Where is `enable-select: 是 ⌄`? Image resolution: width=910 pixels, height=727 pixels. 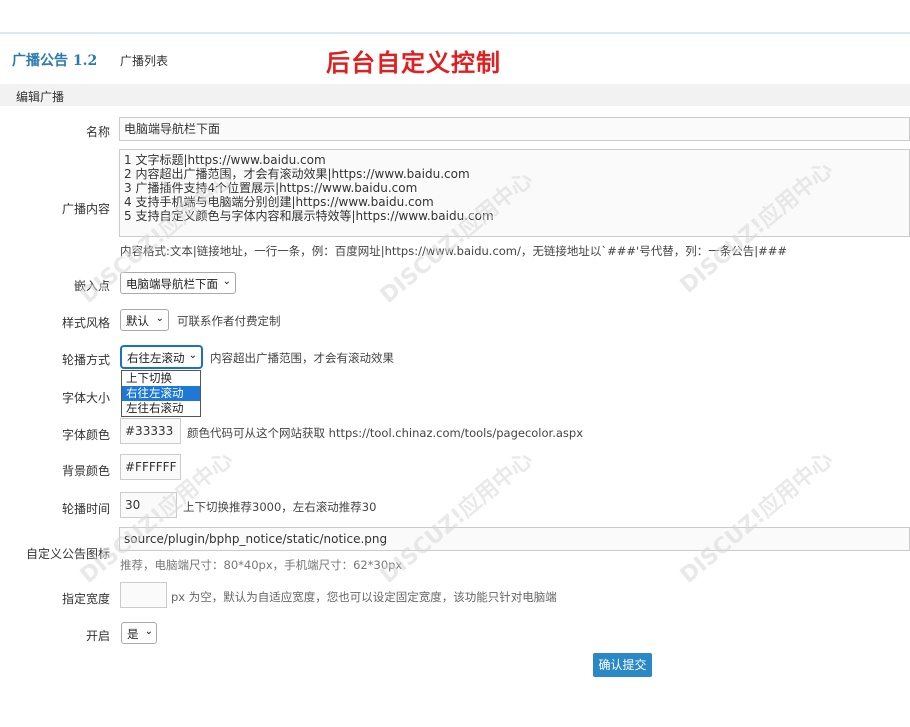 enable-select: 是 ⌄ is located at coordinates (139, 633).